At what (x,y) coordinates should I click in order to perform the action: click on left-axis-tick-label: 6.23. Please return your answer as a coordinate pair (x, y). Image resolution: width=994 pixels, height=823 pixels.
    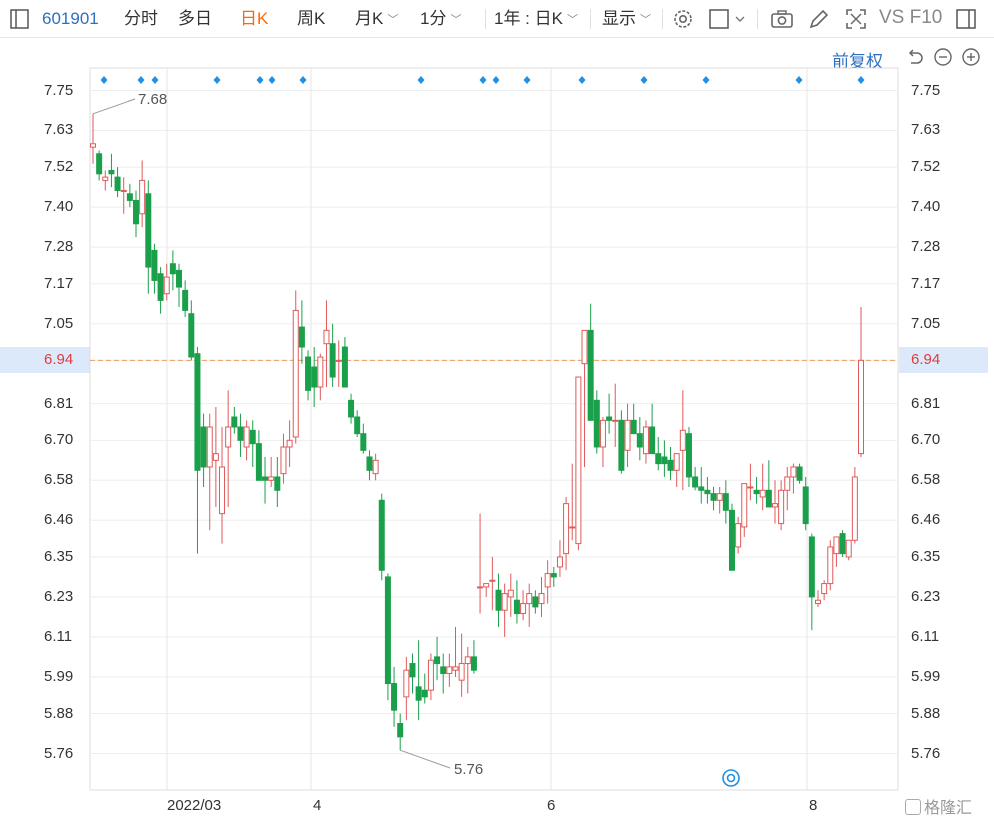
    Looking at the image, I should click on (59, 596).